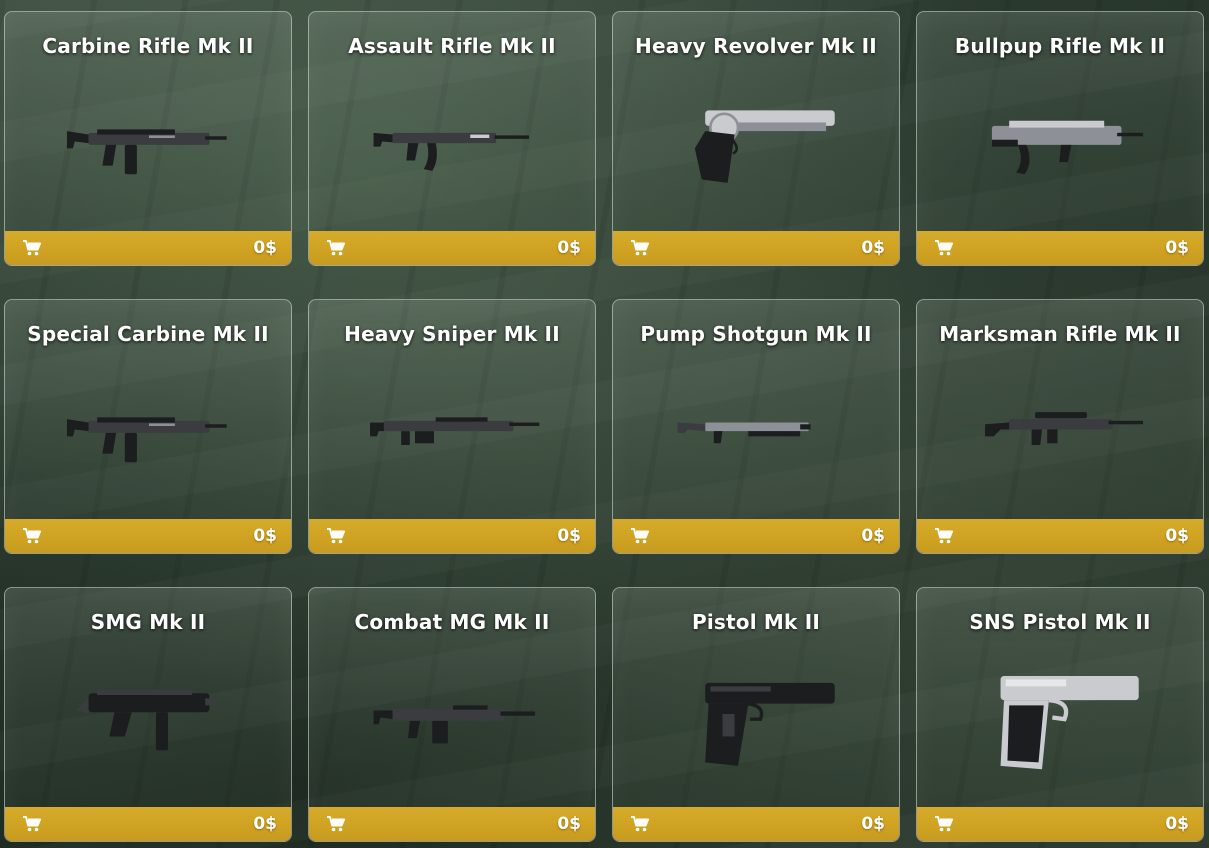 The height and width of the screenshot is (848, 1209). I want to click on weapon-card-bullpup-rifle-mk2: Bullpup Rifle Mk II 0$, so click(1060, 138).